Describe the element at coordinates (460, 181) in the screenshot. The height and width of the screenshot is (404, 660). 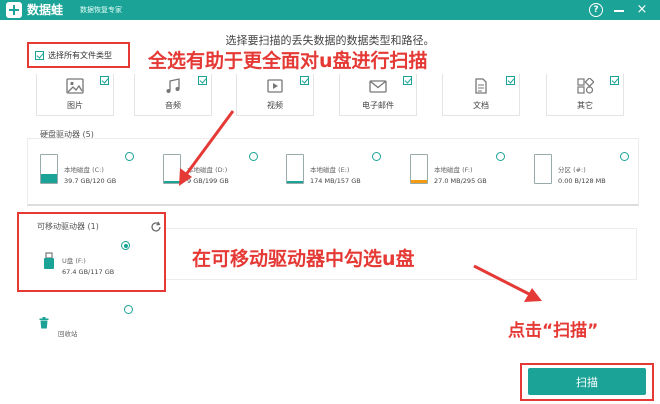
I see `drive-size: 27.0 MB/295 GB` at that location.